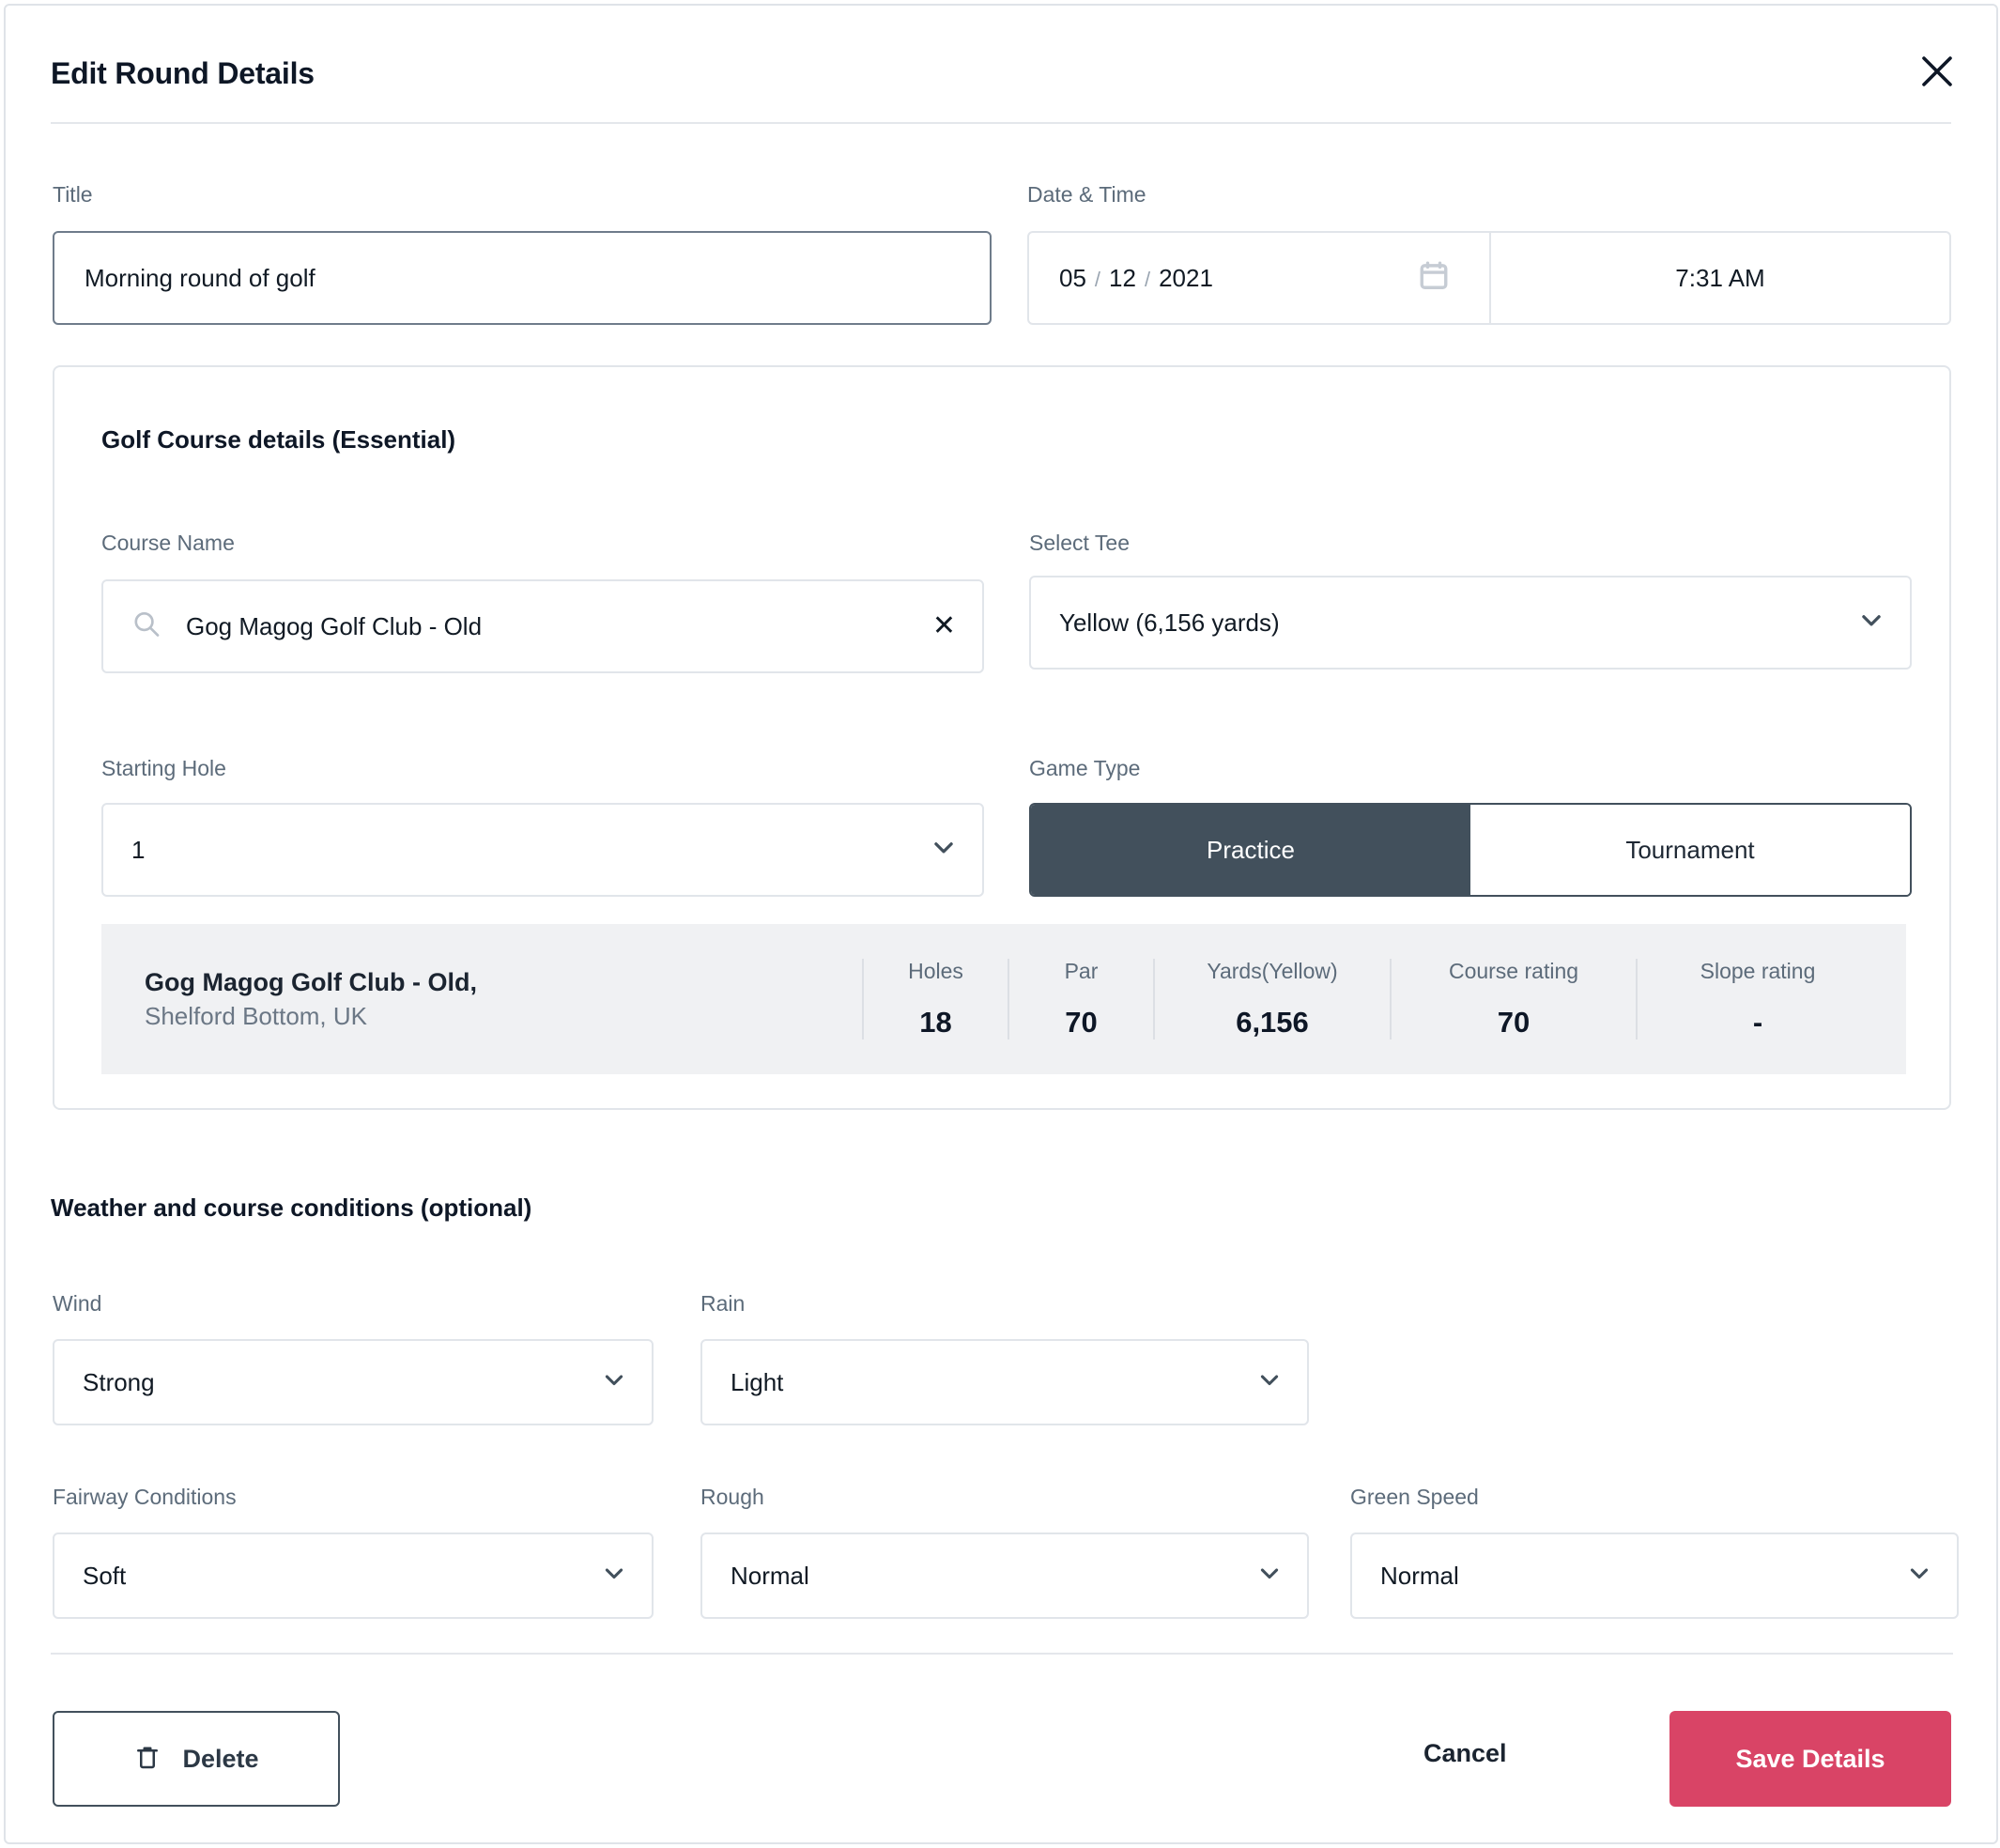 This screenshot has height=1848, width=2000. What do you see at coordinates (542, 850) in the screenshot?
I see `starting-hole-dropdown: 1` at bounding box center [542, 850].